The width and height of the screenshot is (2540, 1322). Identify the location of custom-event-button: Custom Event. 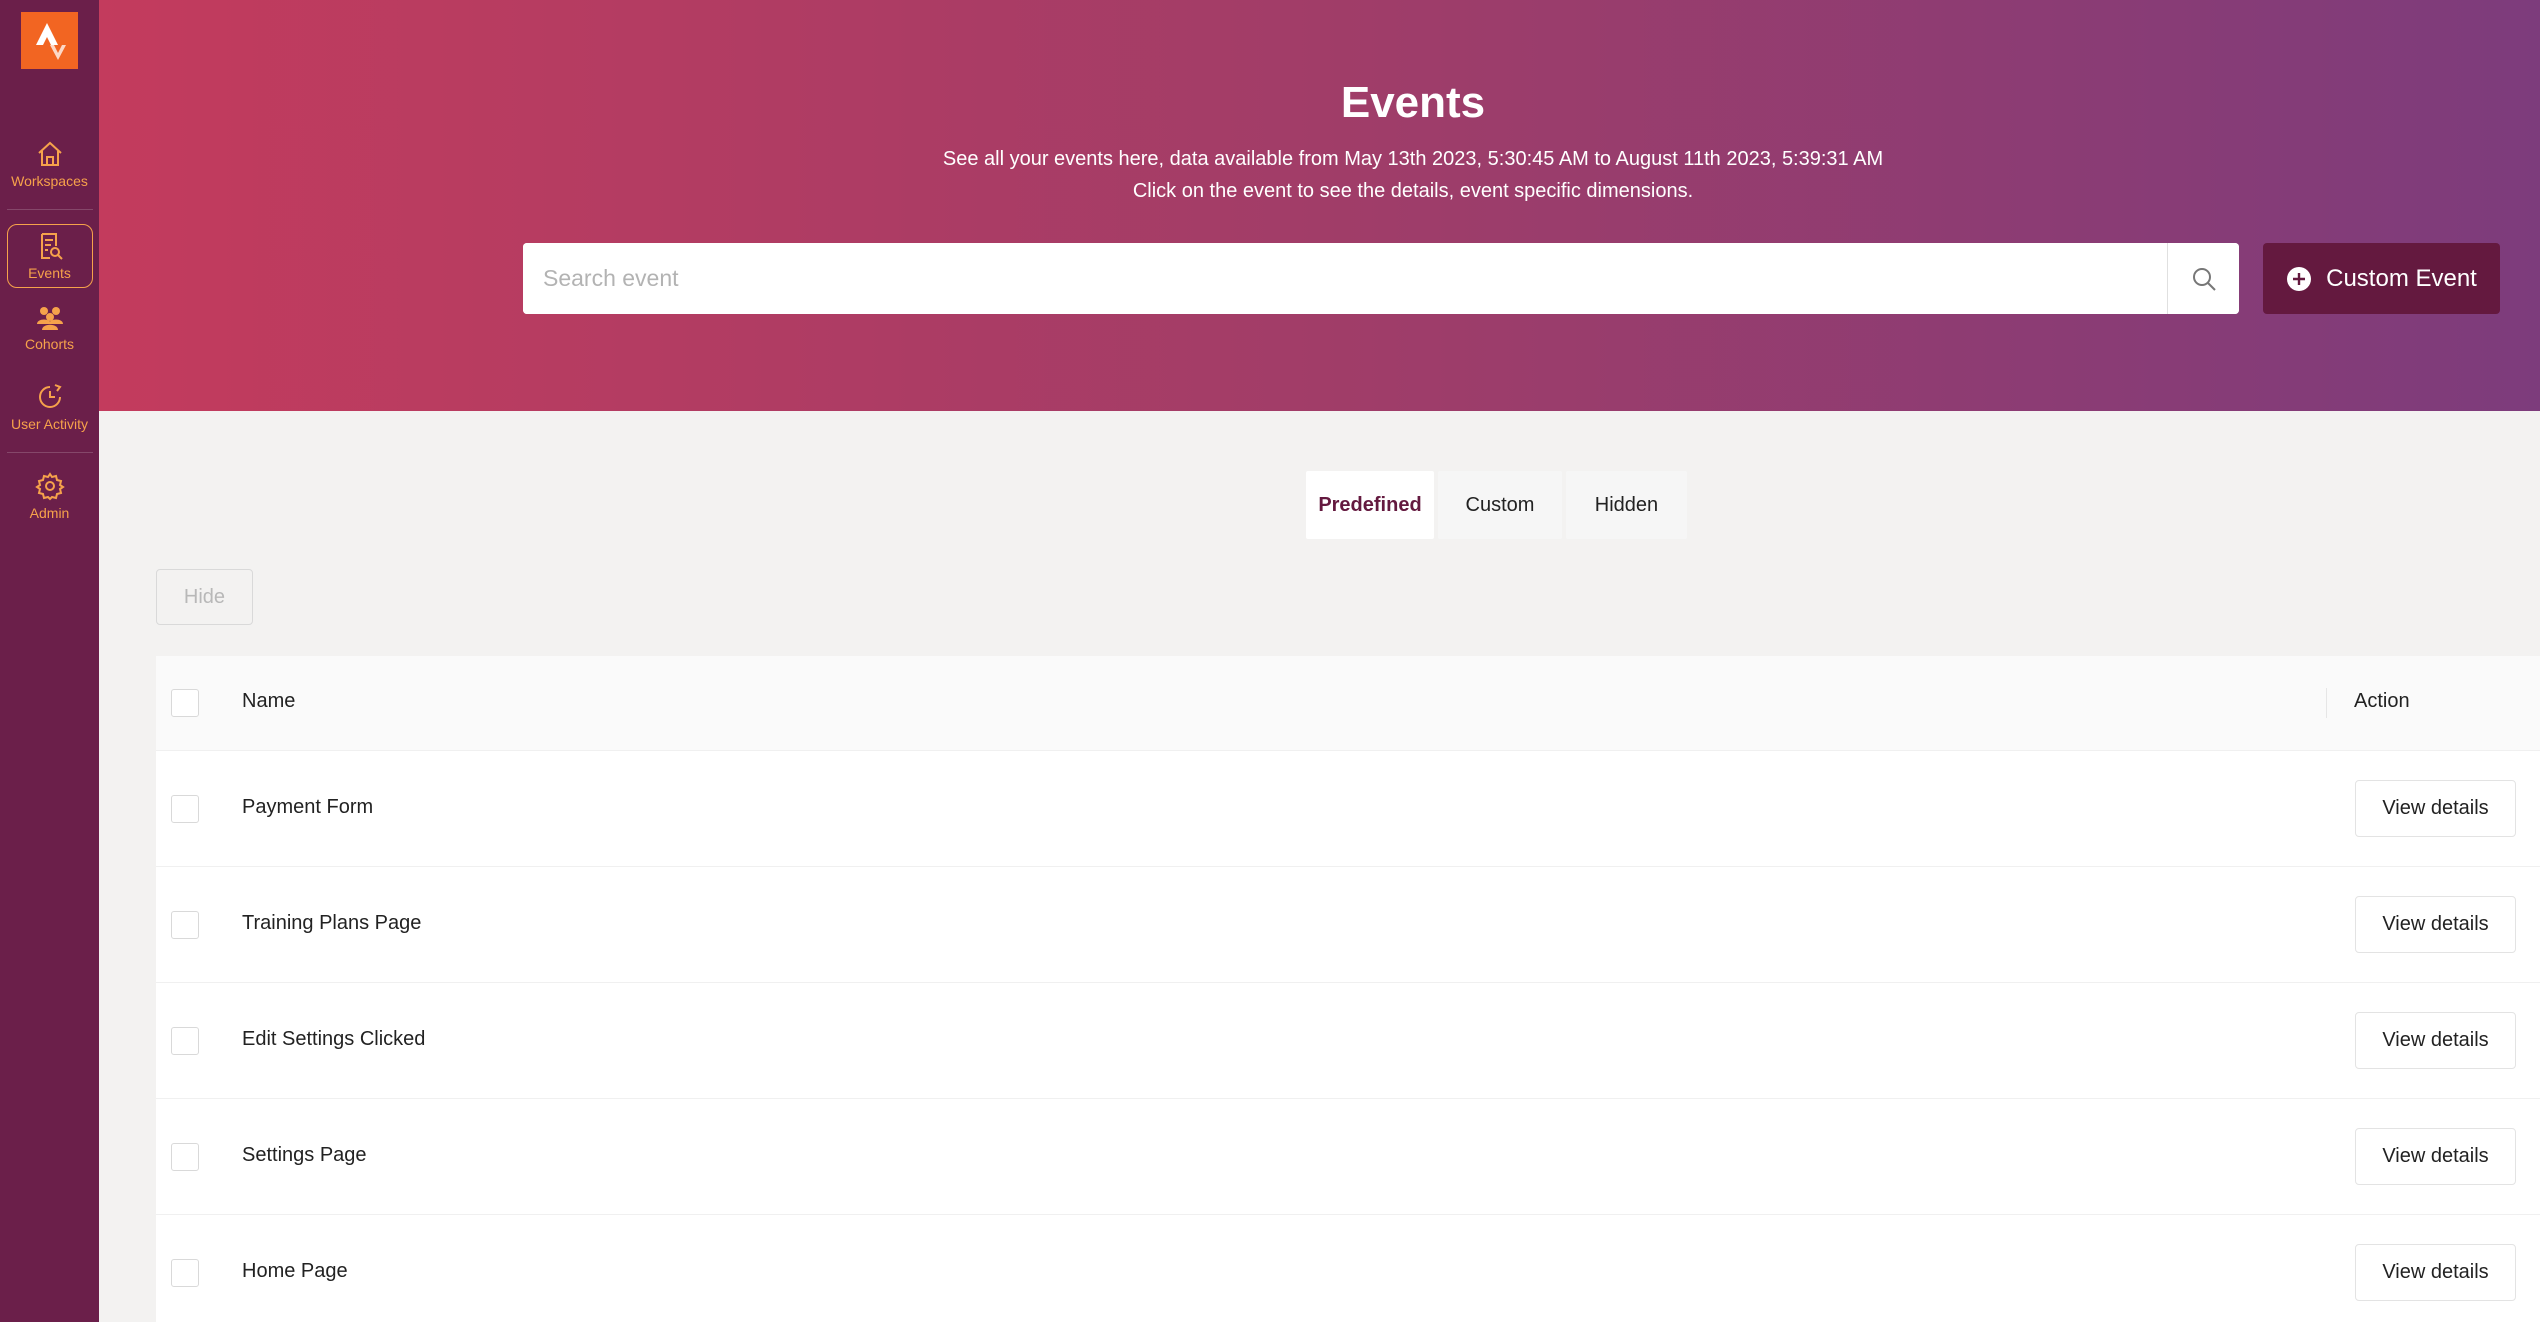
(2381, 278).